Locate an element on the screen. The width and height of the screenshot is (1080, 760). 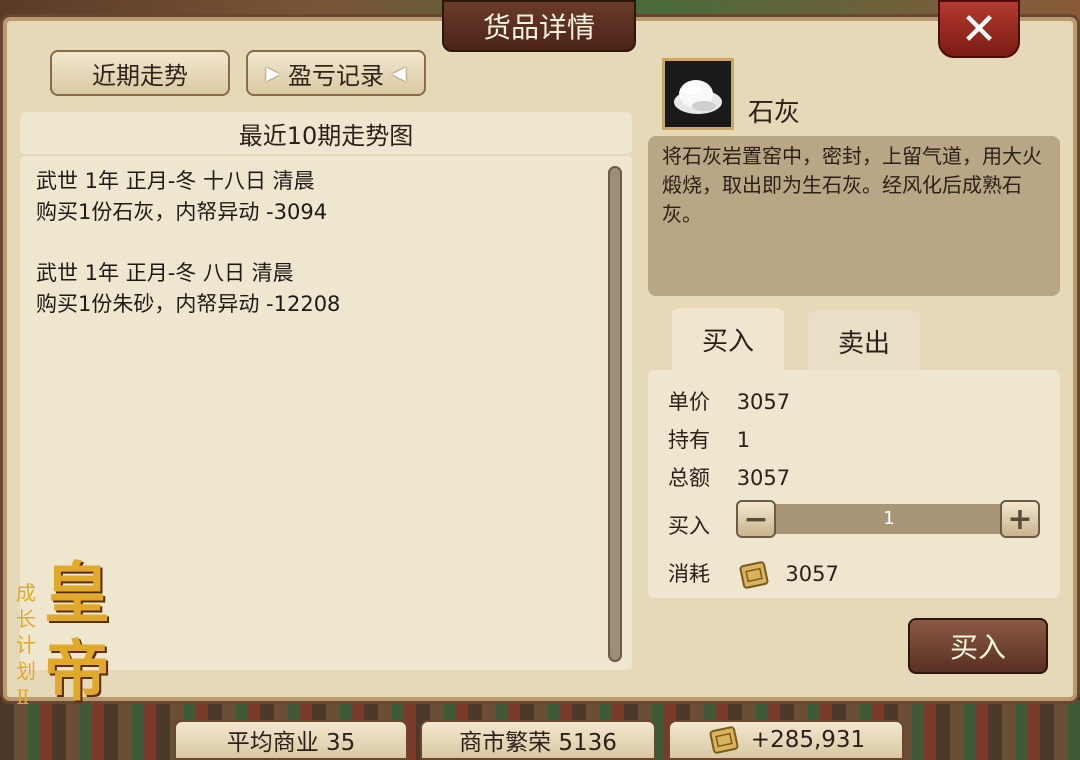
minus-button: − is located at coordinates (756, 519).